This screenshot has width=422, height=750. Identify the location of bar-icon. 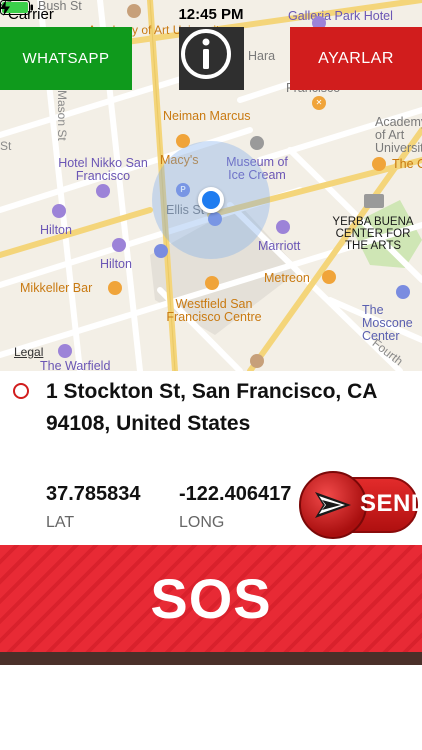
(115, 288).